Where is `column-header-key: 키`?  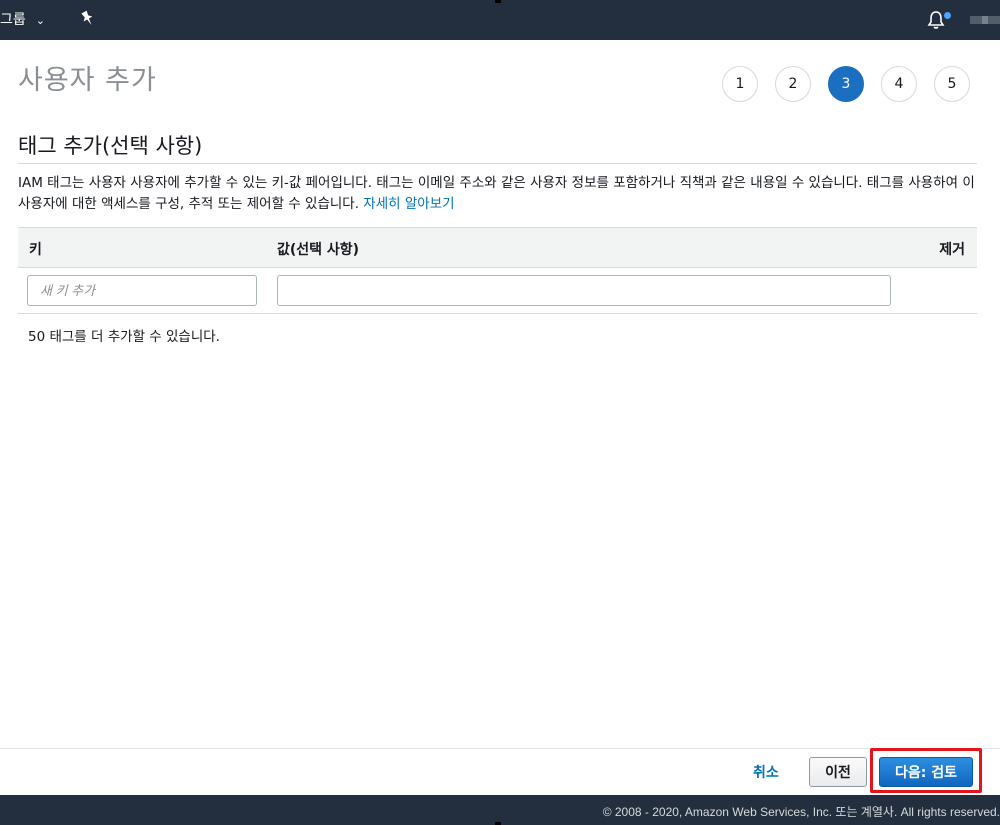
column-header-key: 키 is located at coordinates (35, 250).